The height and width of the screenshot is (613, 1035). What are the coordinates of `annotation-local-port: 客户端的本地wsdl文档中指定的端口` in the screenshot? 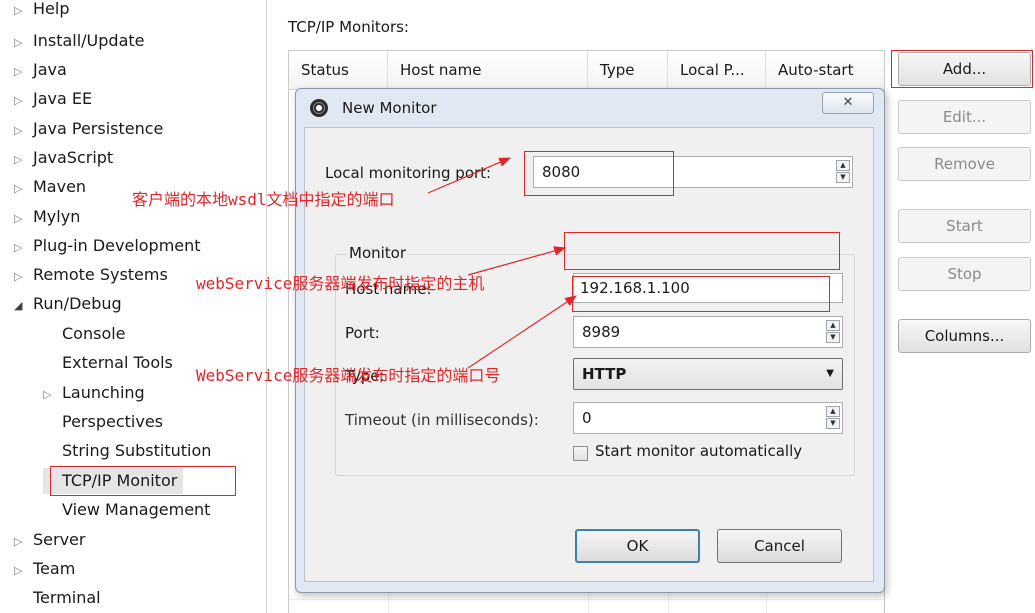 It's located at (263, 199).